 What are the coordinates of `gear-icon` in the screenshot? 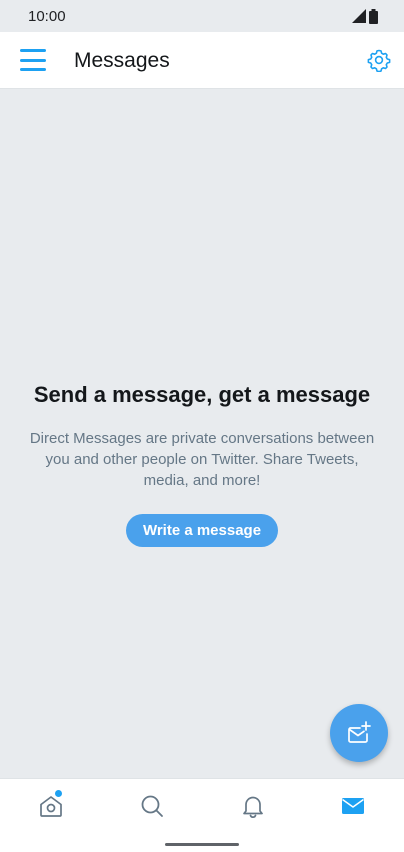 It's located at (379, 60).